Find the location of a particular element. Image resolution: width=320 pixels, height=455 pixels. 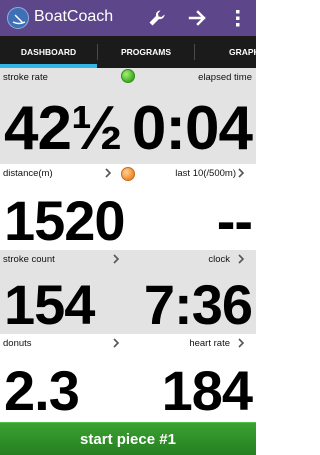

stroke-rate-value: 42½ is located at coordinates (63, 128).